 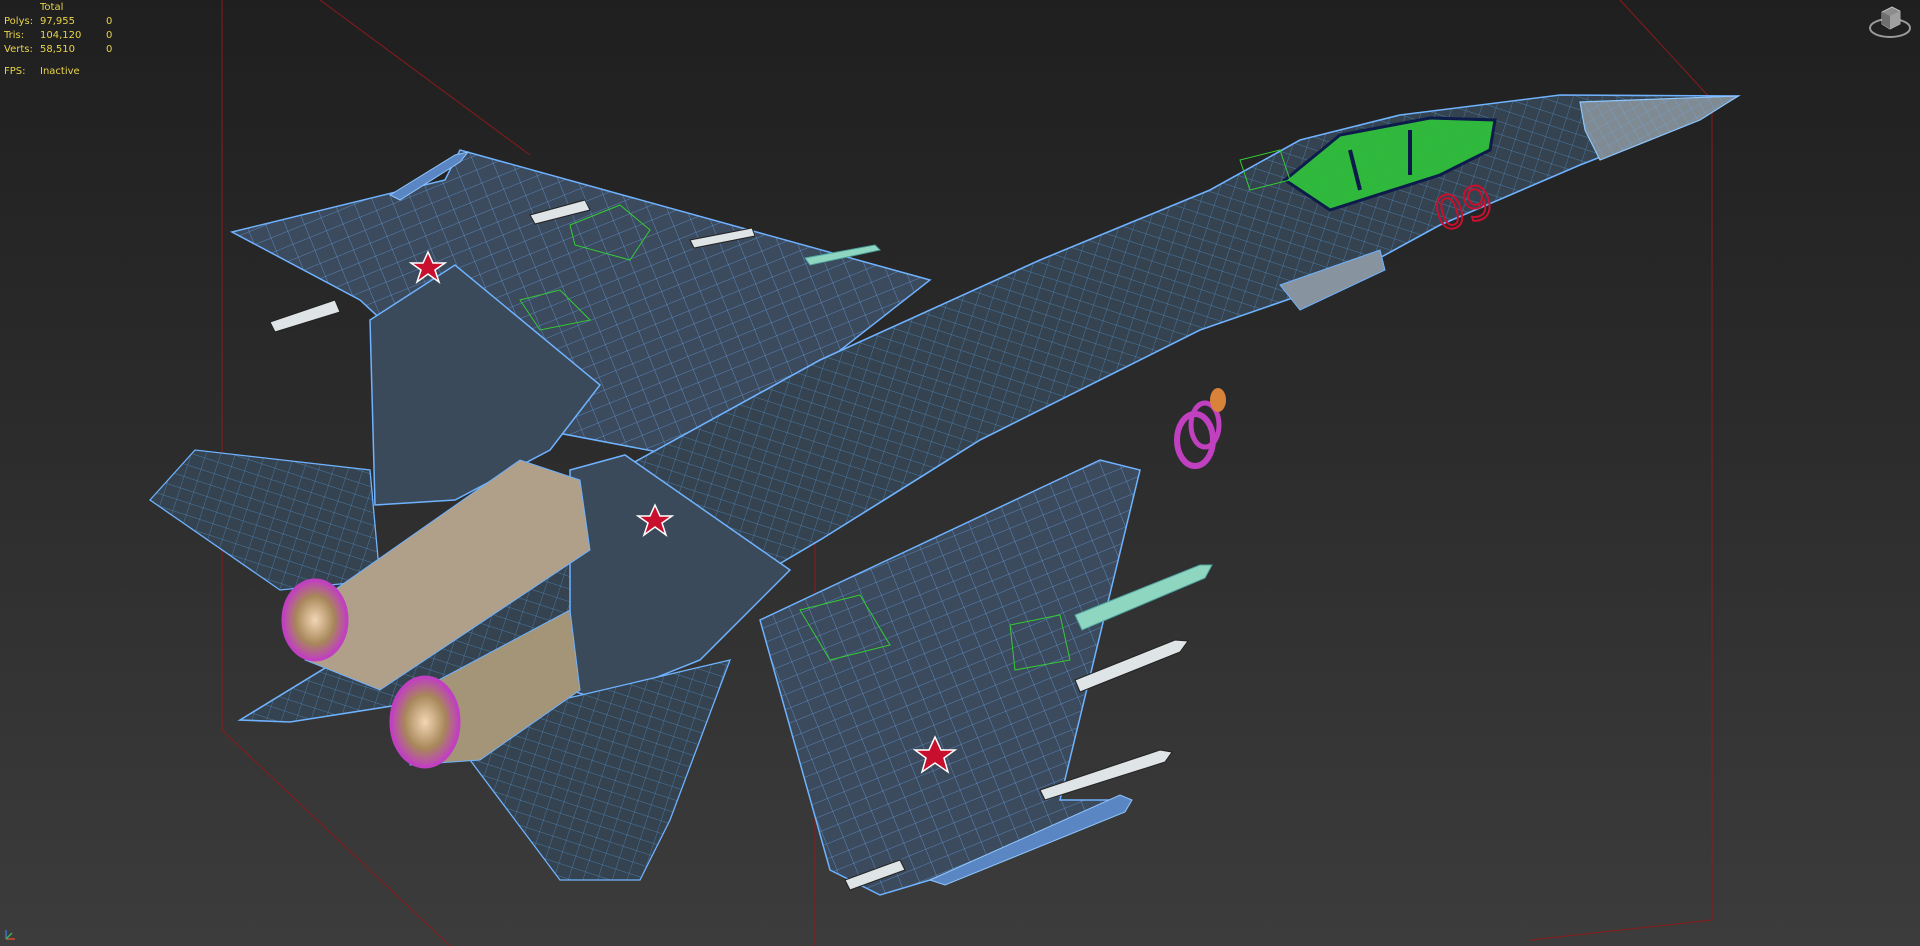 What do you see at coordinates (14, 35) in the screenshot?
I see `stats-label: Tris:` at bounding box center [14, 35].